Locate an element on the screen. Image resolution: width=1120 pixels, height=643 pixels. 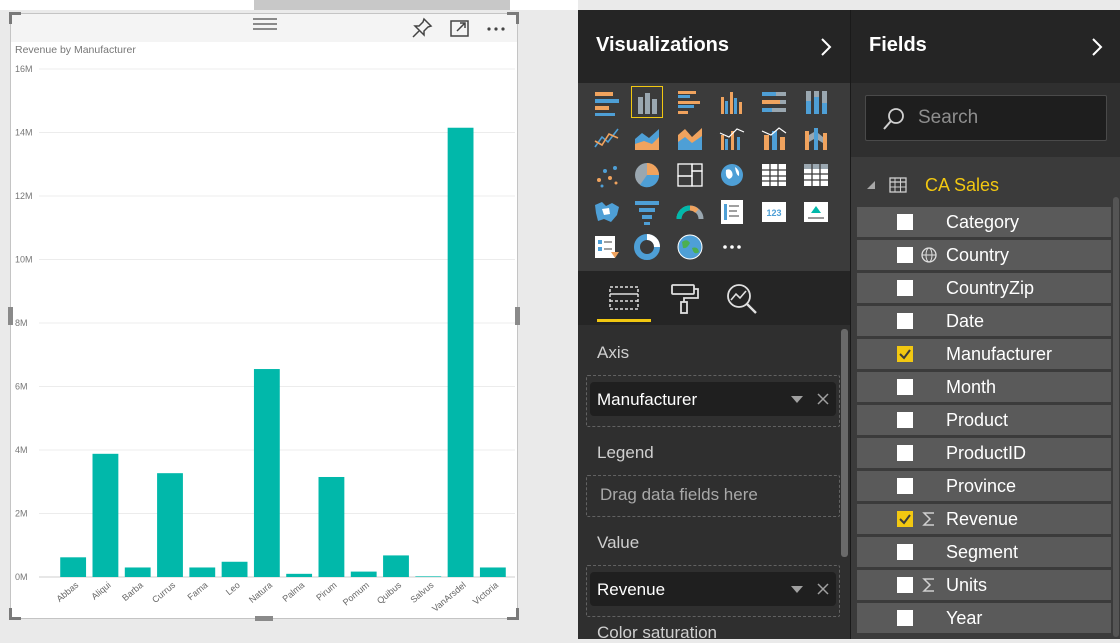
field-item-date: Date is located at coordinates (984, 321).